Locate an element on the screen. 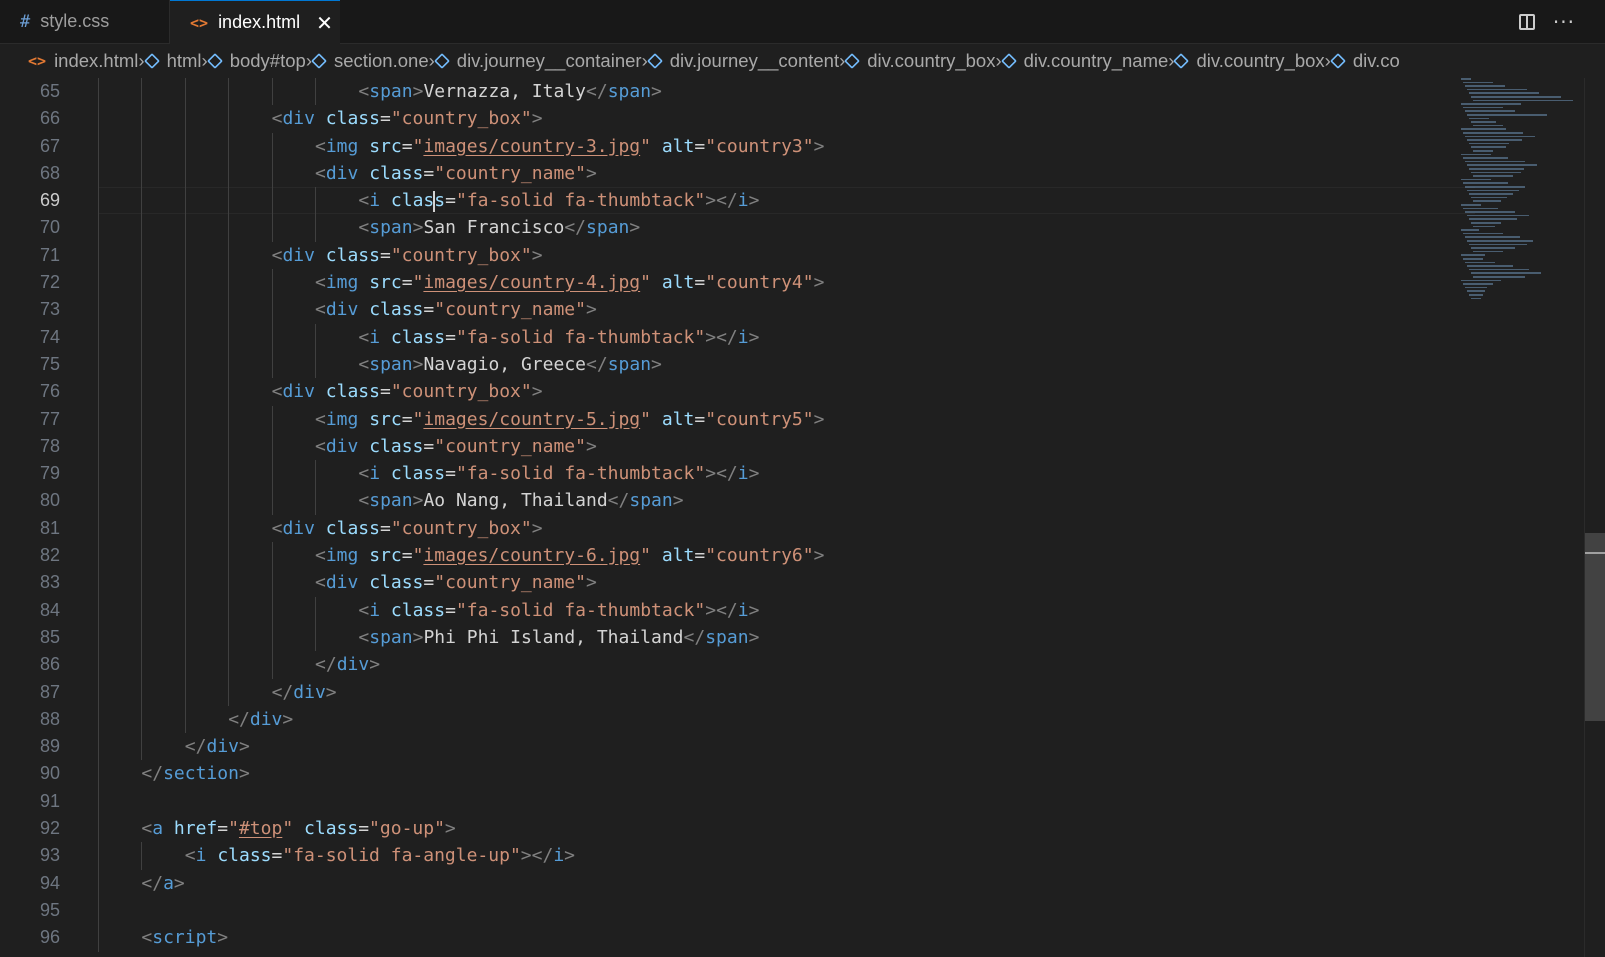 The width and height of the screenshot is (1605, 957). breadcrumb-item: div.co is located at coordinates (1364, 61).